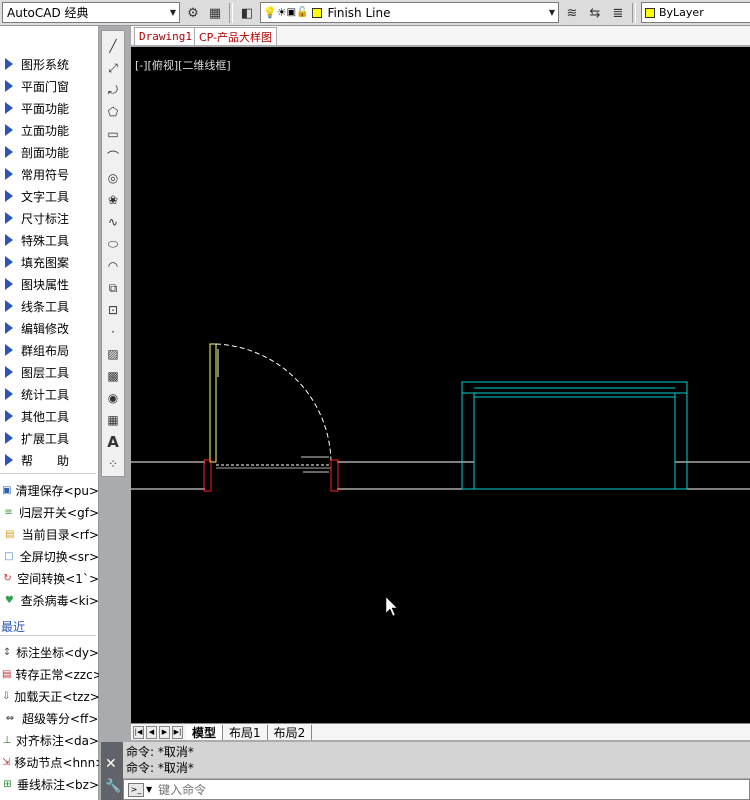 The width and height of the screenshot is (750, 800). Describe the element at coordinates (49, 416) in the screenshot. I see `menu-item: 其他工具` at that location.